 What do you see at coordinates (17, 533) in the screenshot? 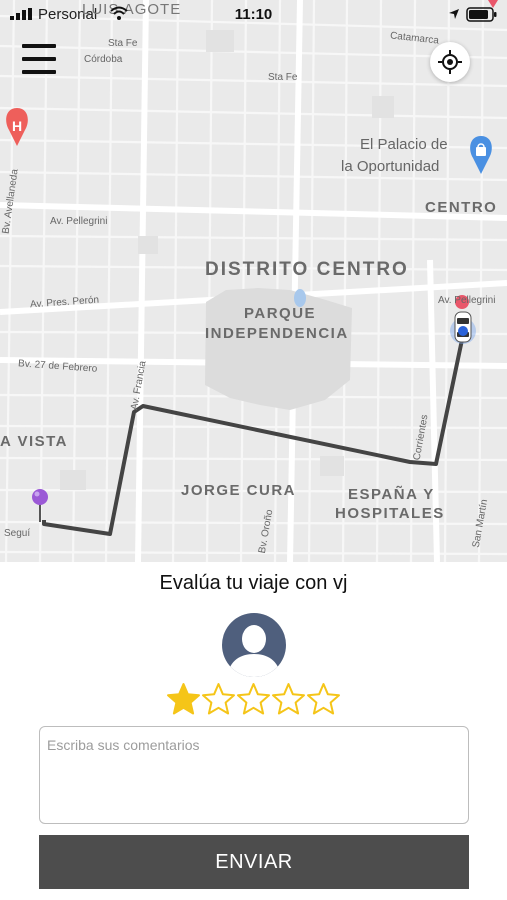
I see `street-label: Seguí` at bounding box center [17, 533].